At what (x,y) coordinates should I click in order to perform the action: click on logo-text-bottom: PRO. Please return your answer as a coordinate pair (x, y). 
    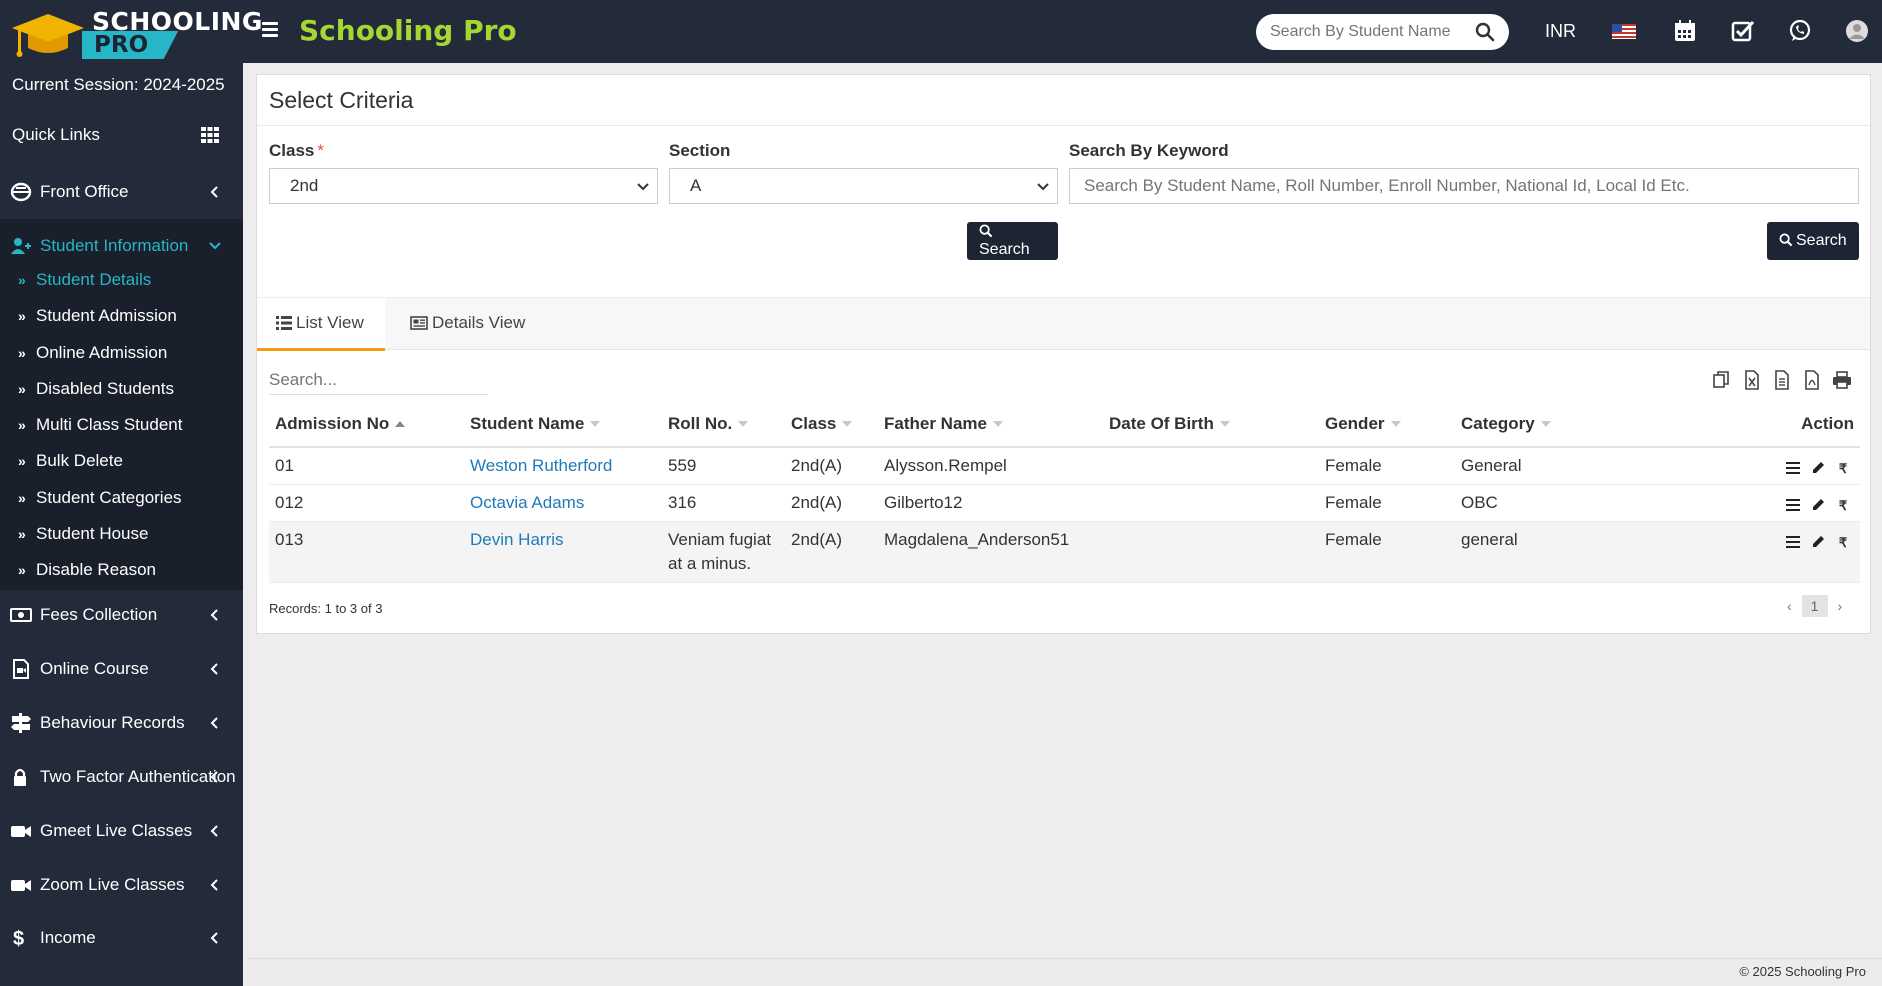
    Looking at the image, I should click on (130, 45).